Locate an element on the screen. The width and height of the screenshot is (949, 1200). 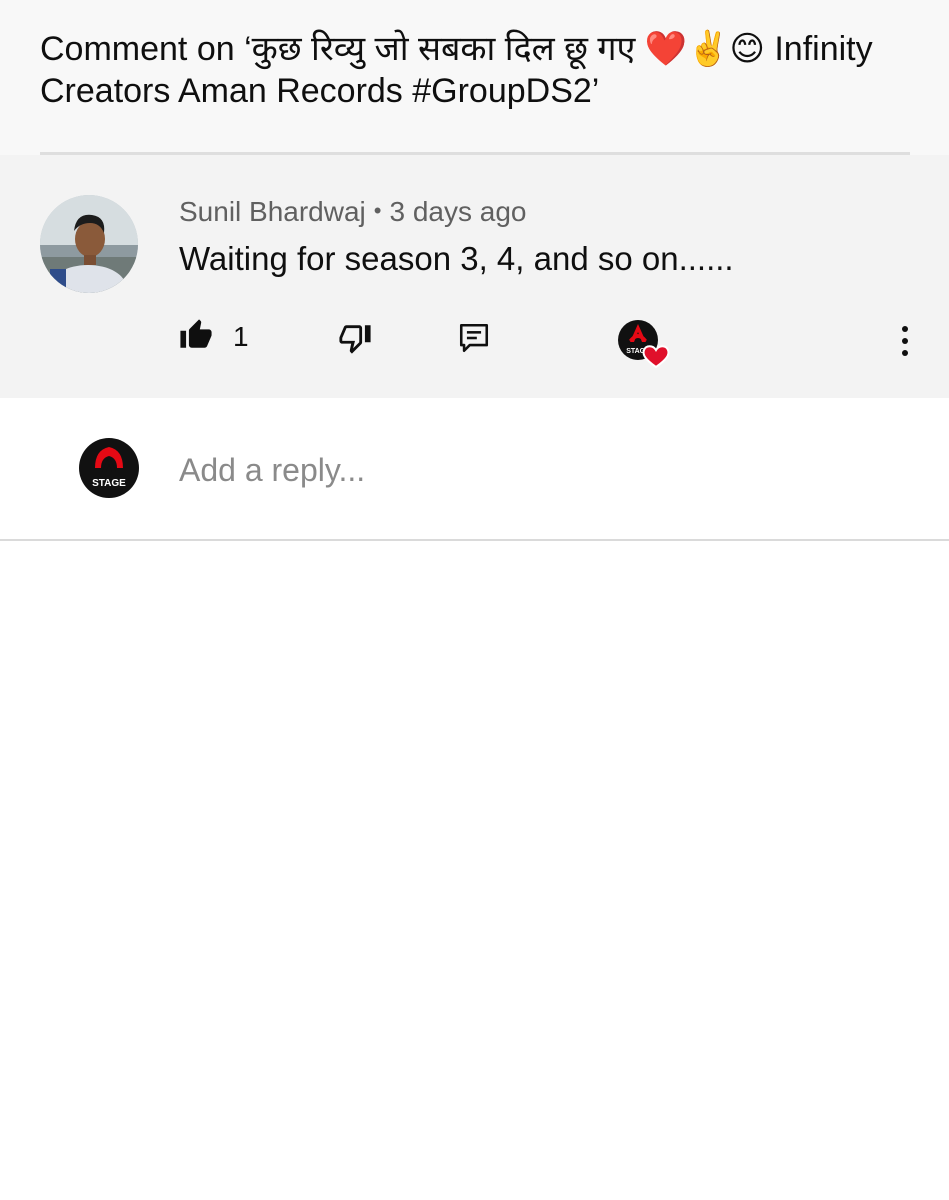
thumbs-down-icon is located at coordinates (355, 339).